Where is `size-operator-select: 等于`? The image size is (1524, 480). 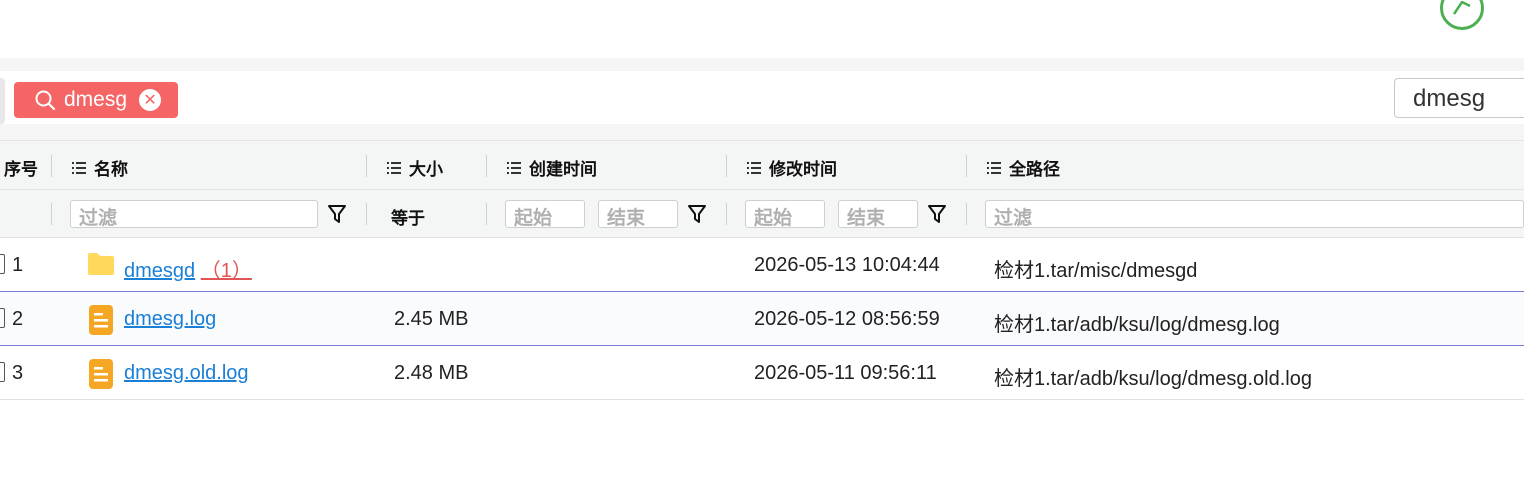
size-operator-select: 等于 is located at coordinates (408, 216).